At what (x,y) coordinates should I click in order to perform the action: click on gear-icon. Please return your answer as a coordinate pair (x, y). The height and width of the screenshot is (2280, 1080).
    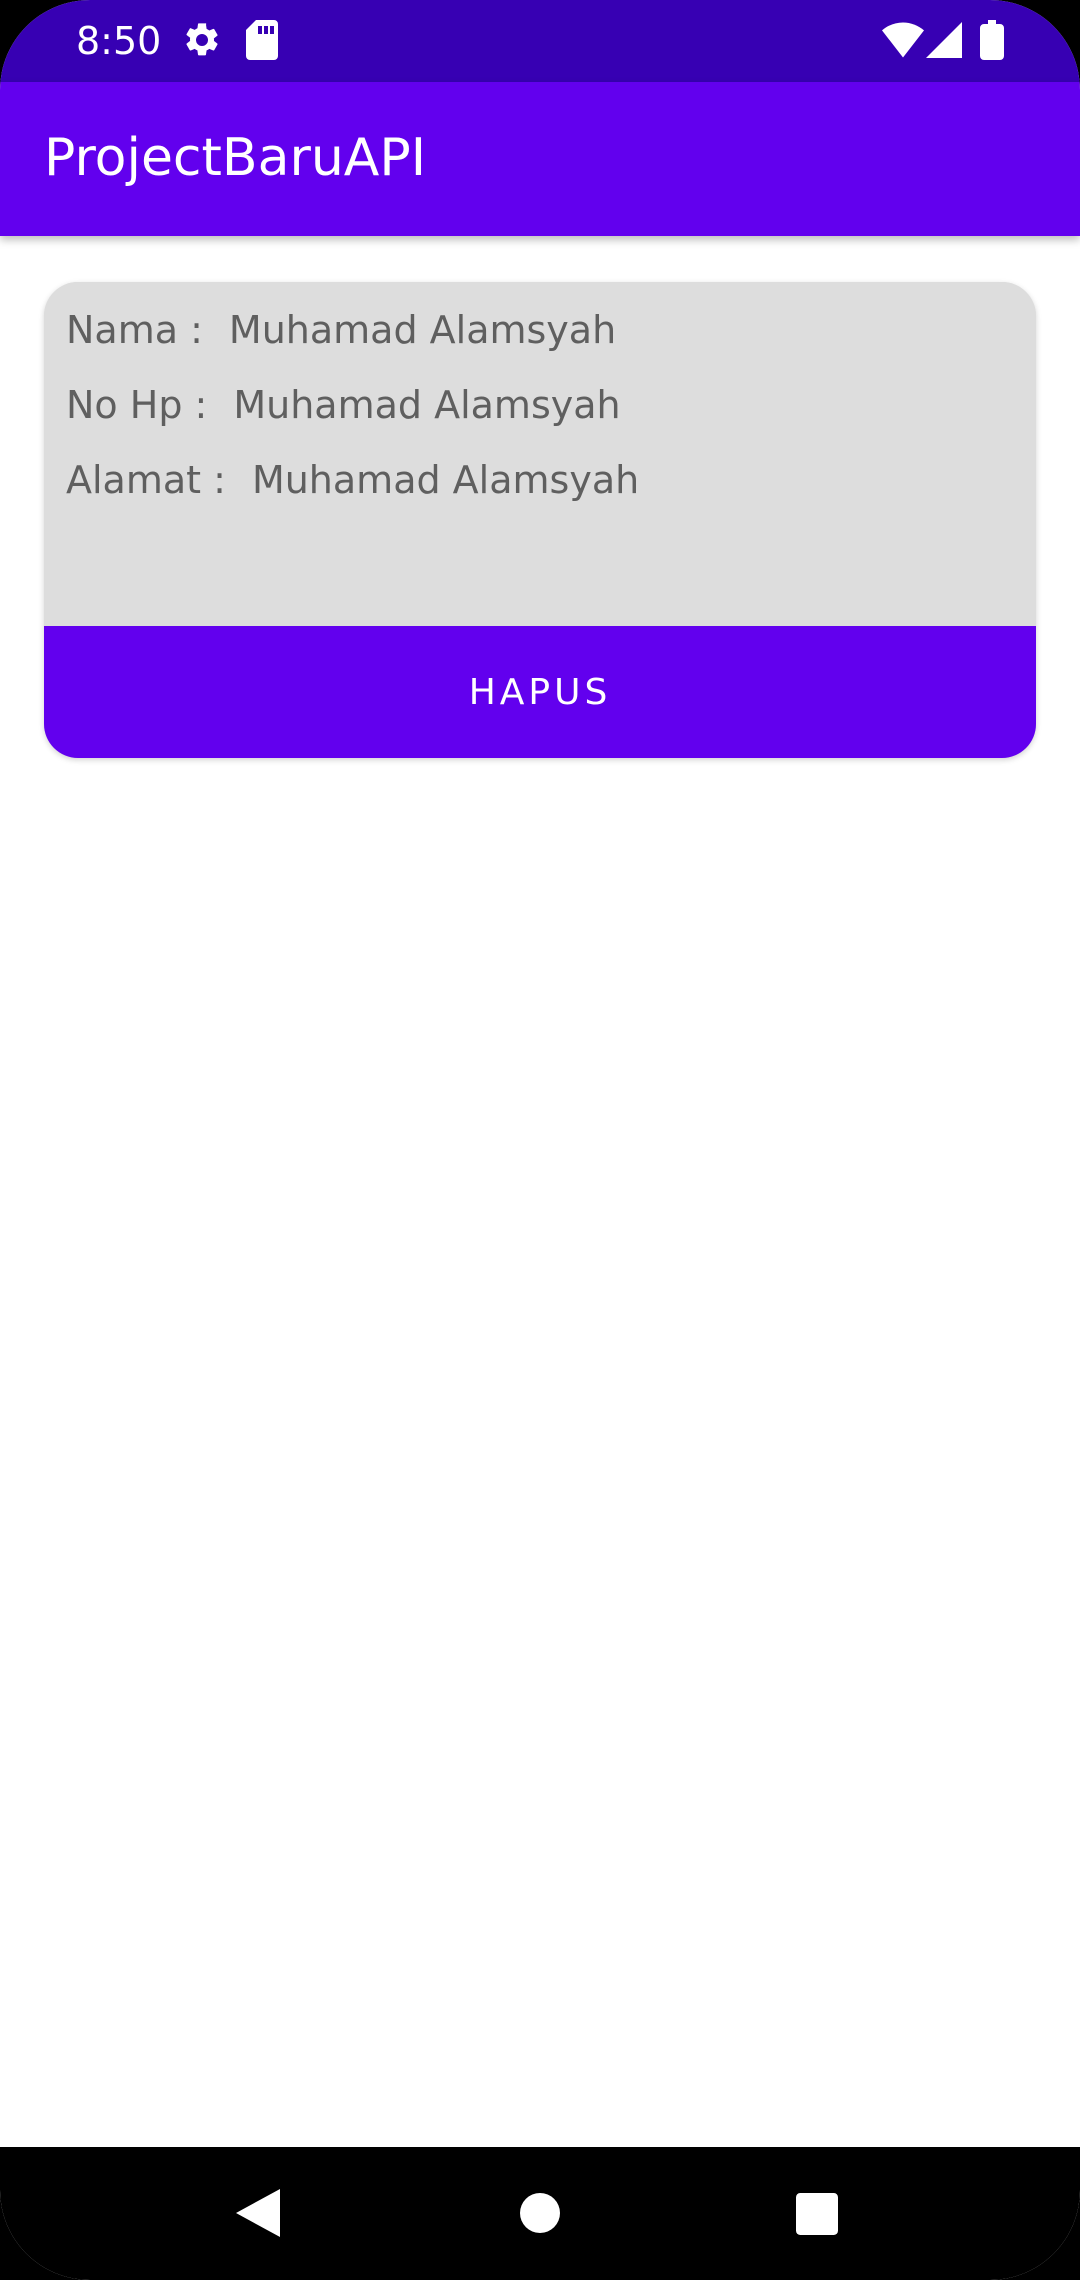
    Looking at the image, I should click on (202, 39).